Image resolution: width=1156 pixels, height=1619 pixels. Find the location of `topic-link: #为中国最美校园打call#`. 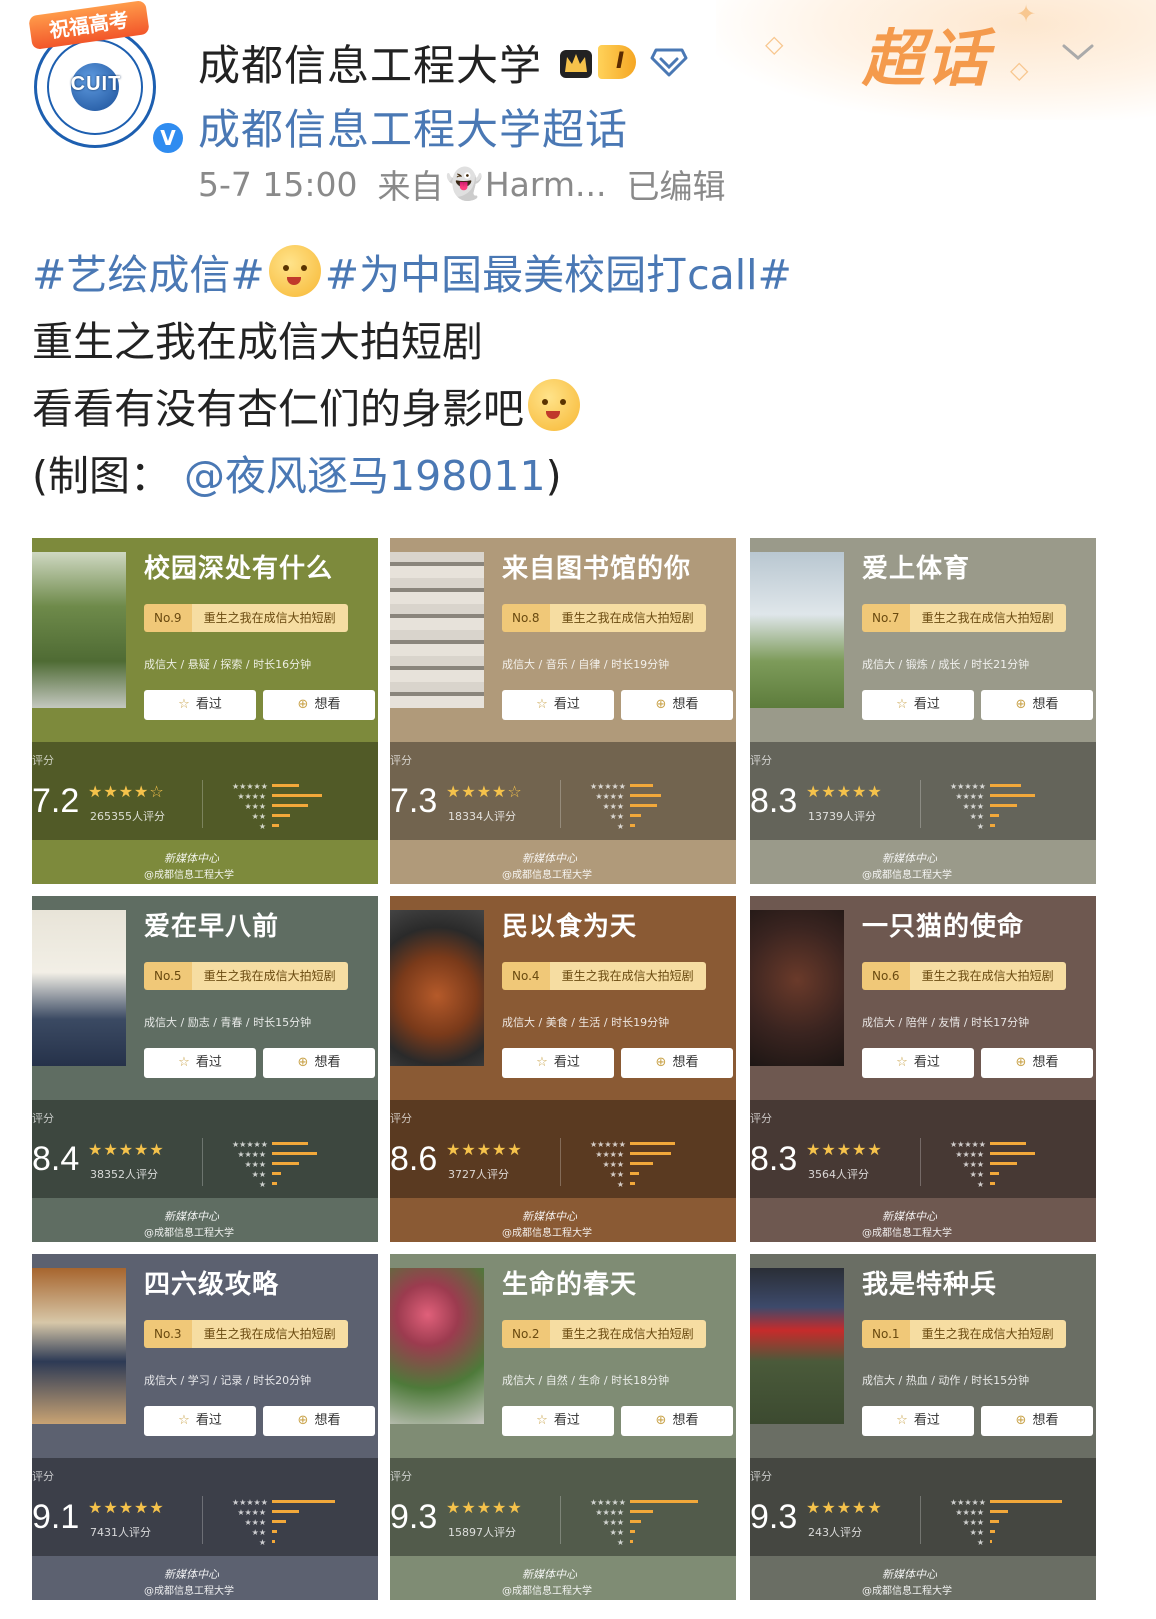

topic-link: #为中国最美校园打call# is located at coordinates (558, 275).